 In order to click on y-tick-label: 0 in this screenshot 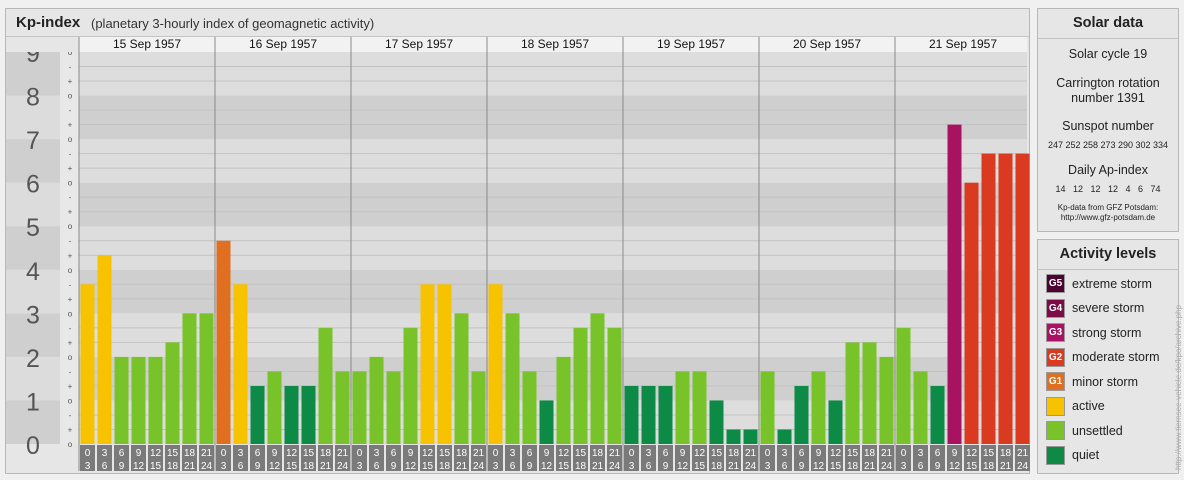, I will do `click(33, 446)`.